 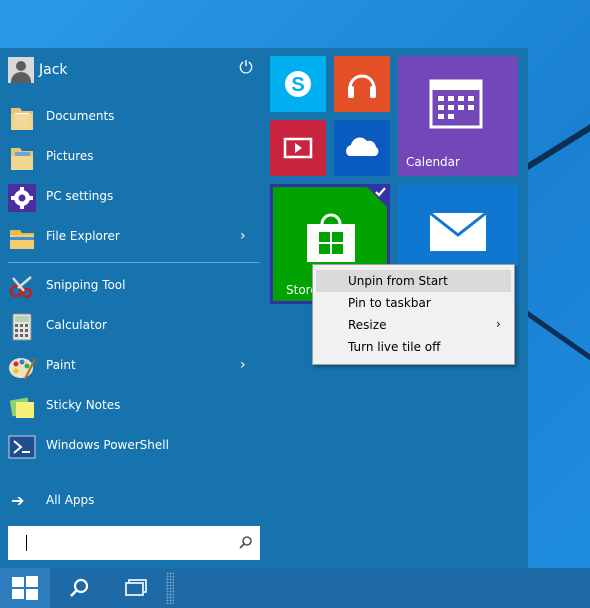 What do you see at coordinates (398, 281) in the screenshot?
I see `context-item-label: Unpin from Start` at bounding box center [398, 281].